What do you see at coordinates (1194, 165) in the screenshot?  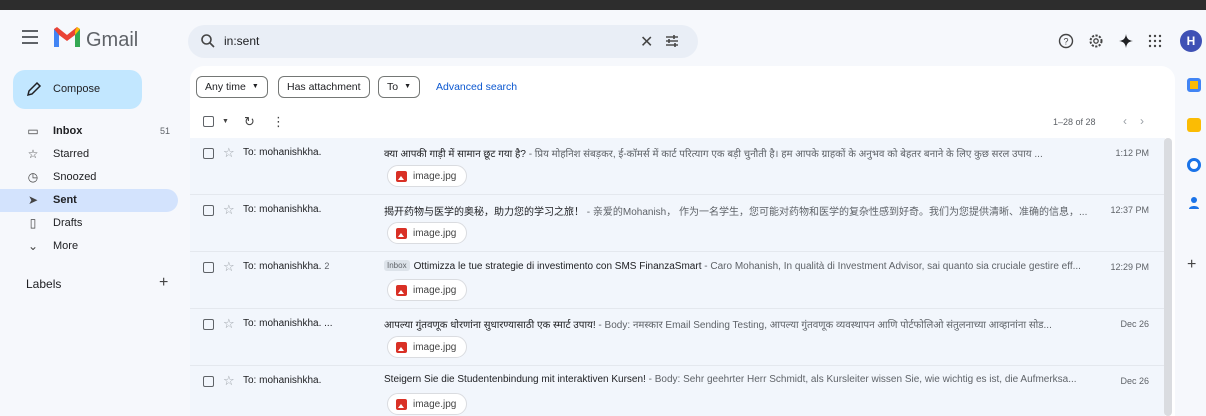 I see `tasks-app-icon` at bounding box center [1194, 165].